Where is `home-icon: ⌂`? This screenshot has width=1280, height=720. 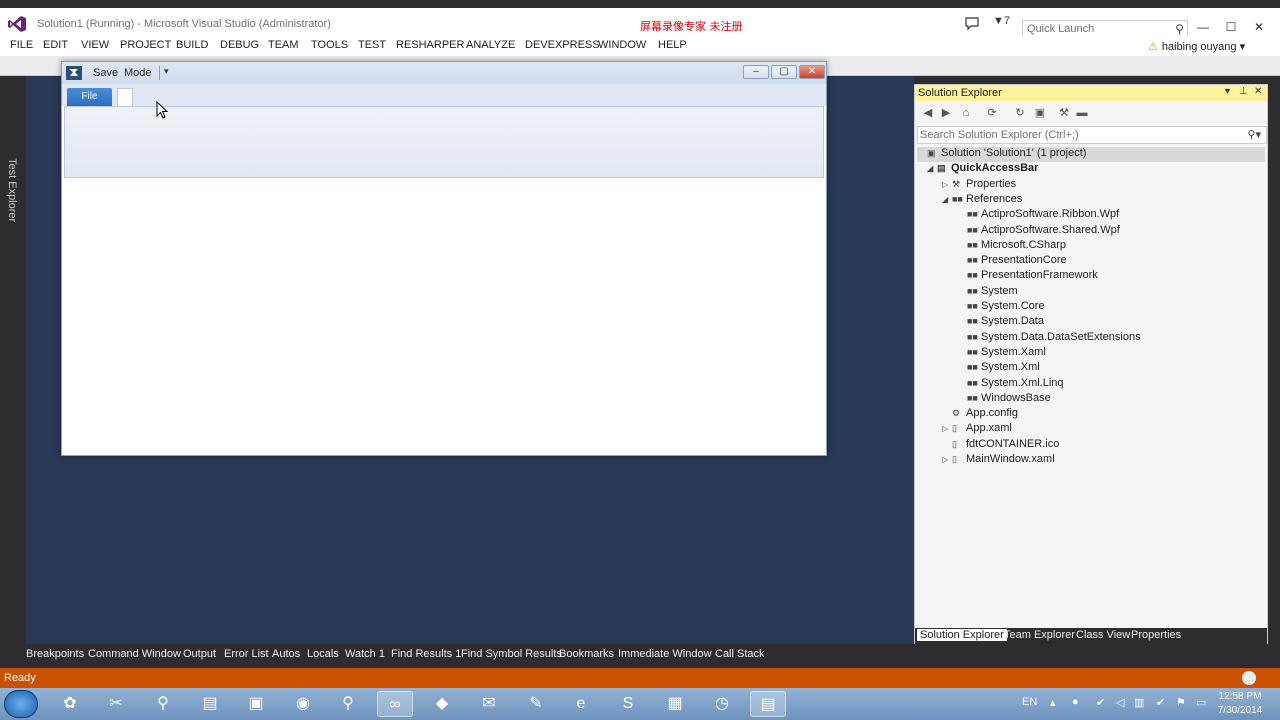
home-icon: ⌂ is located at coordinates (966, 113).